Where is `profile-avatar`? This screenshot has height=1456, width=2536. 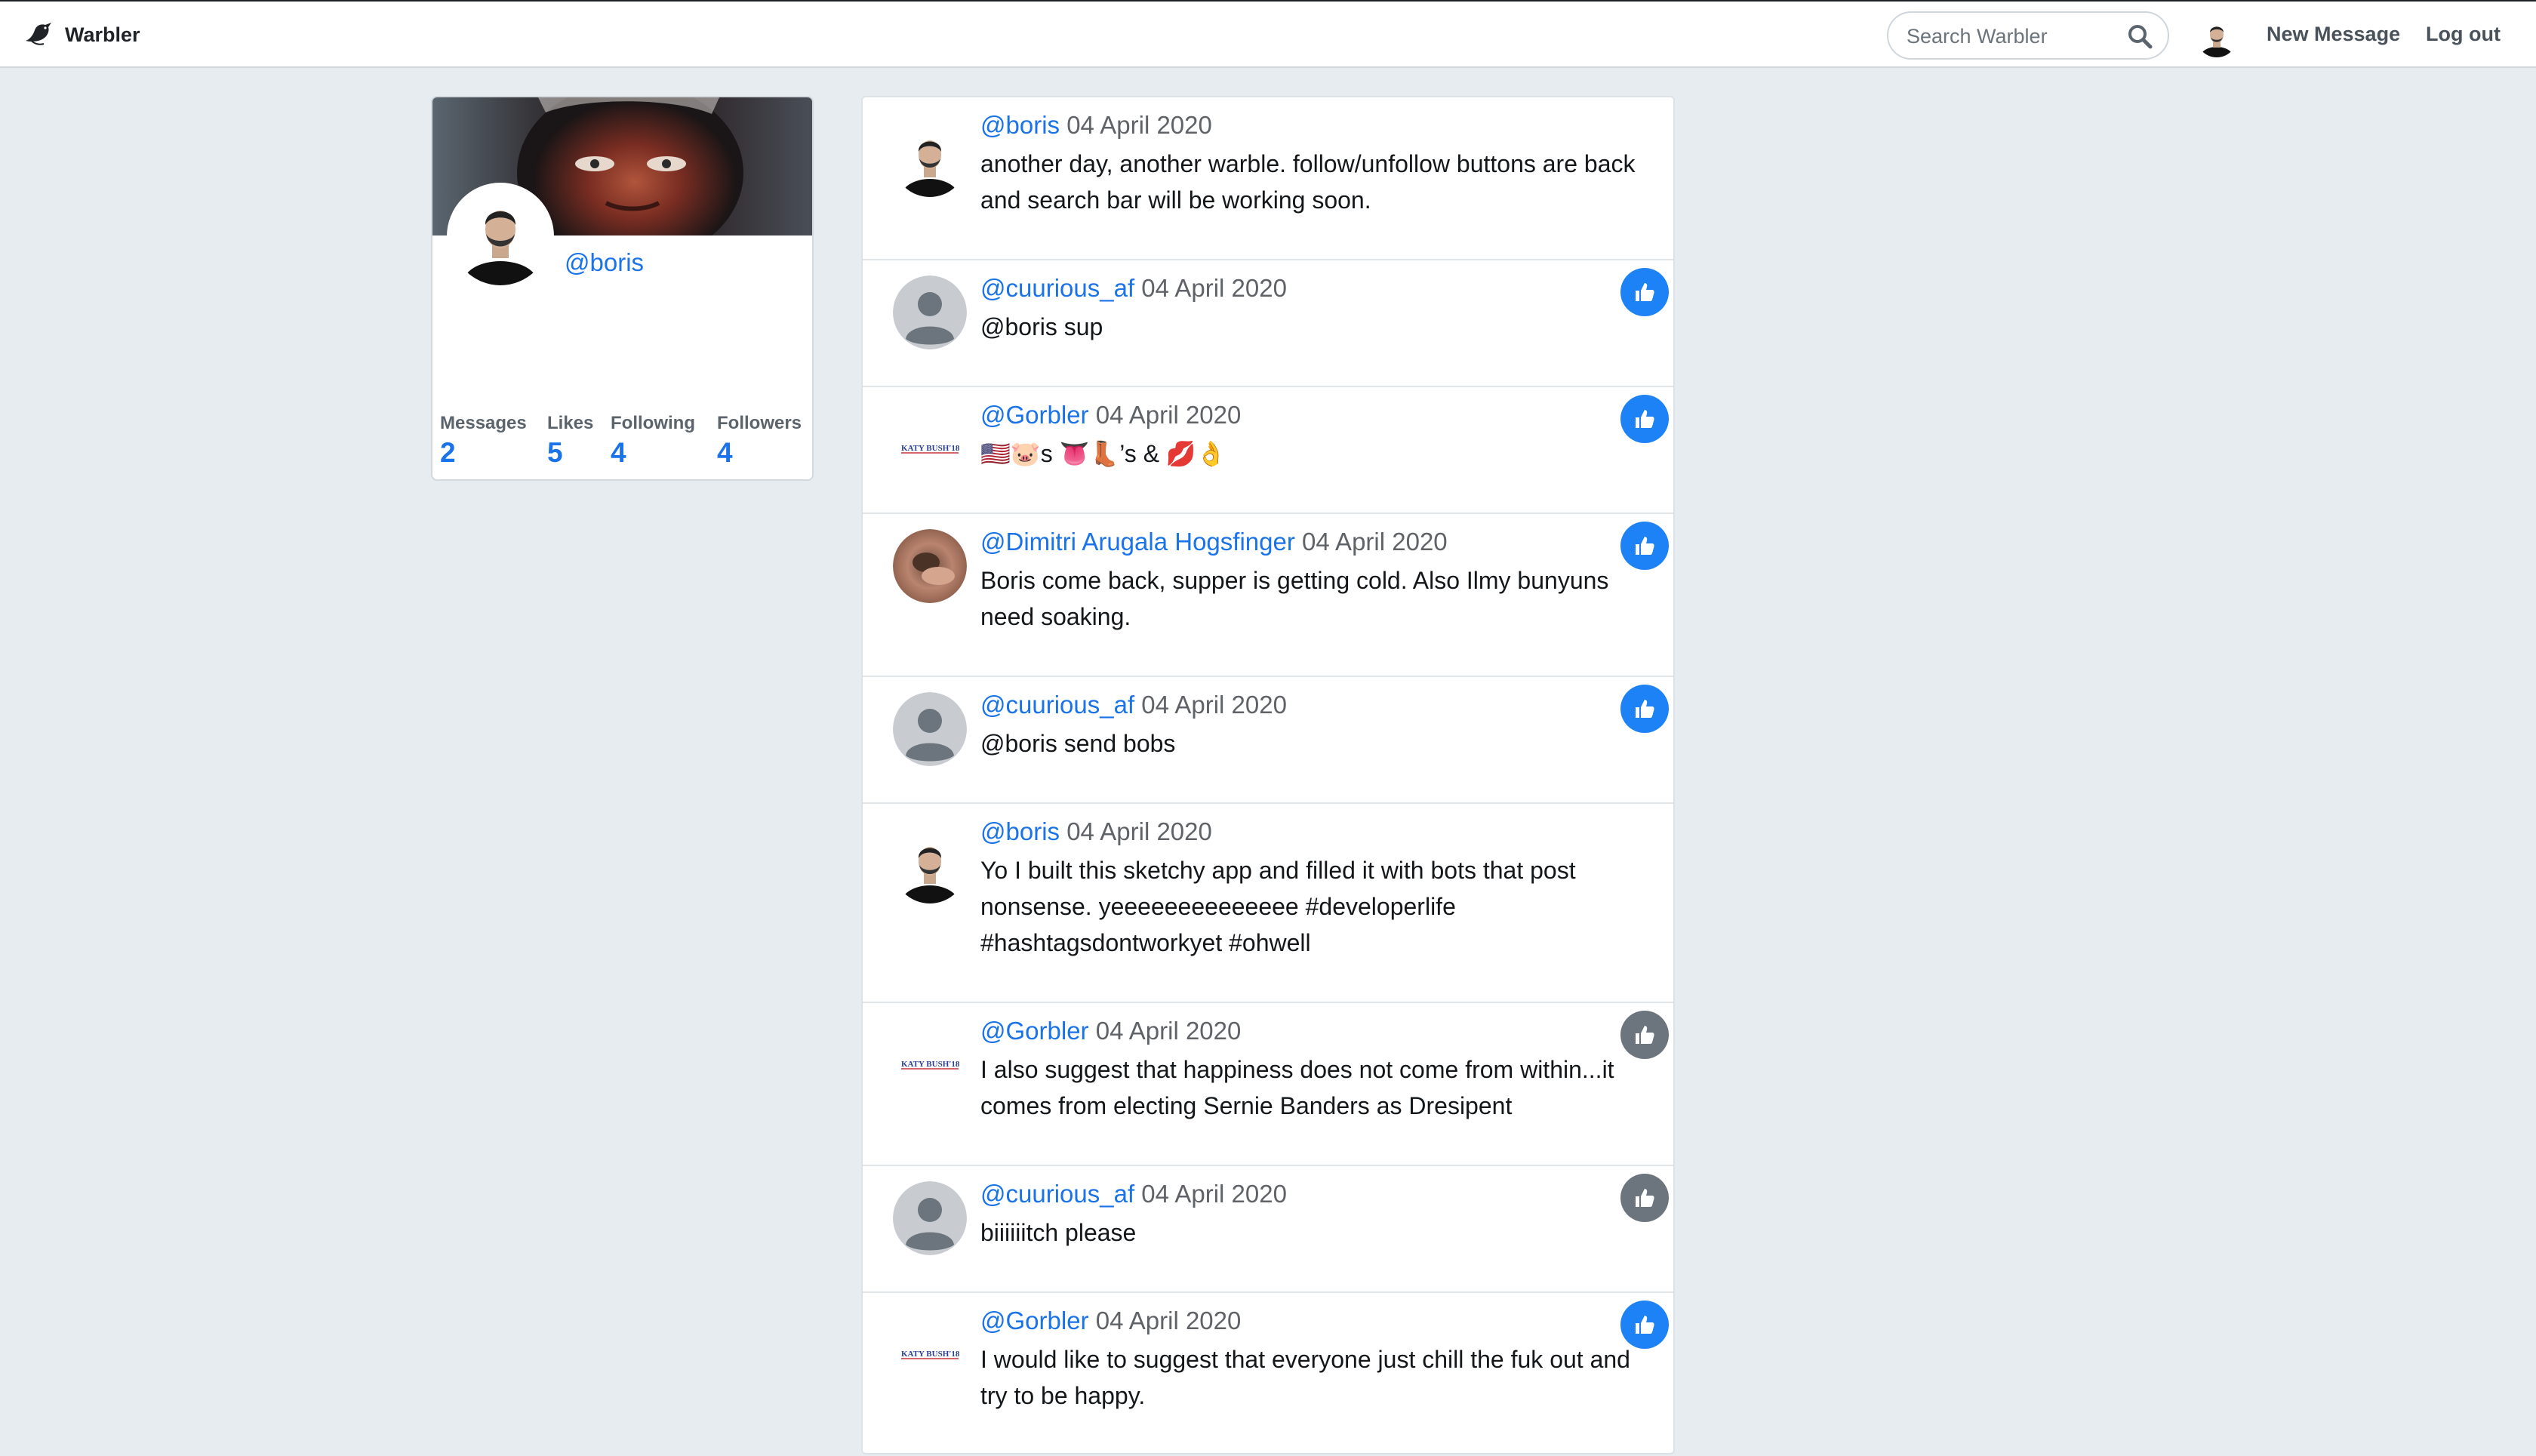 profile-avatar is located at coordinates (500, 236).